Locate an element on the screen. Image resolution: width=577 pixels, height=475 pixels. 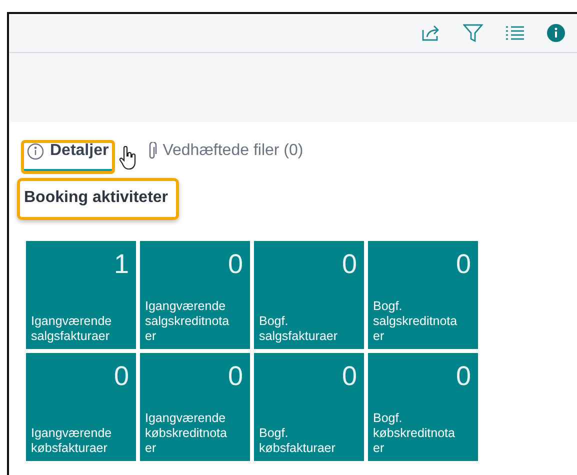
tab: Detaljer is located at coordinates (68, 157).